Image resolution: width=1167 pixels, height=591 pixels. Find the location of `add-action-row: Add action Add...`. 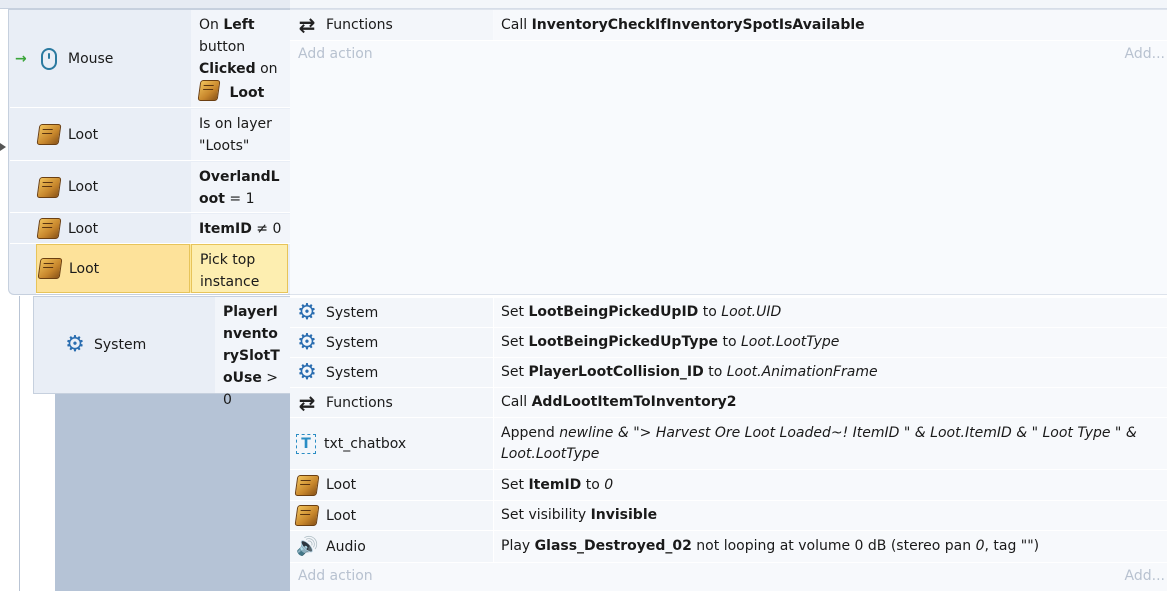

add-action-row: Add action Add... is located at coordinates (728, 55).